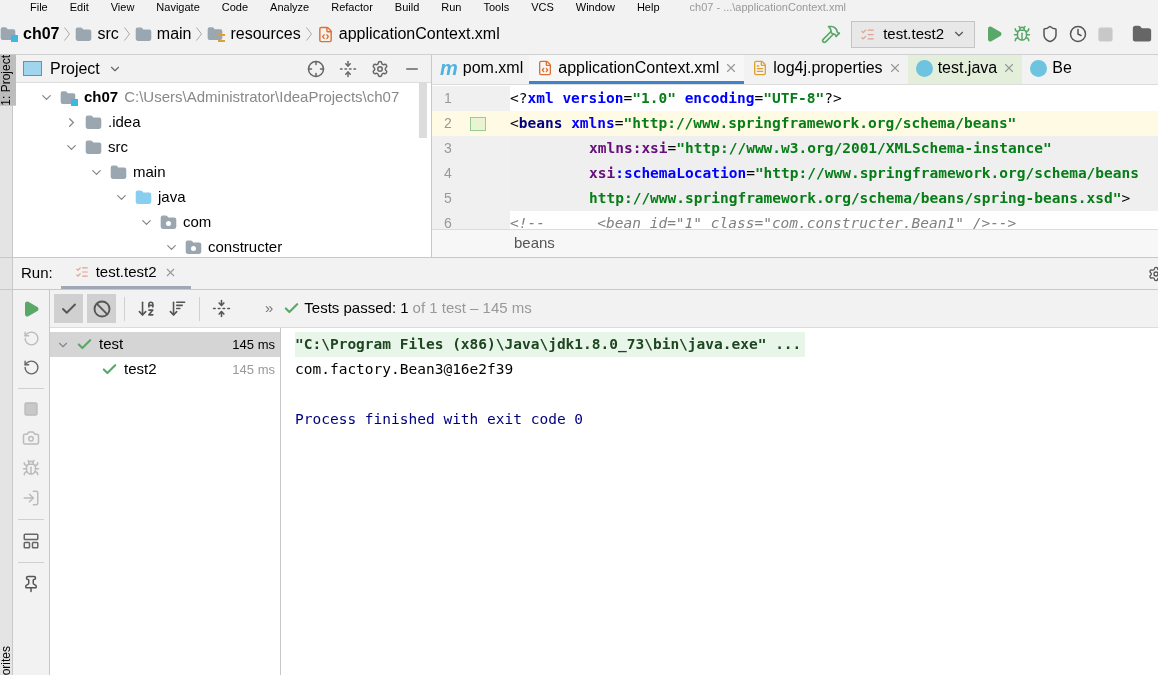  Describe the element at coordinates (1050, 69) in the screenshot. I see `editor-tab: Be` at that location.